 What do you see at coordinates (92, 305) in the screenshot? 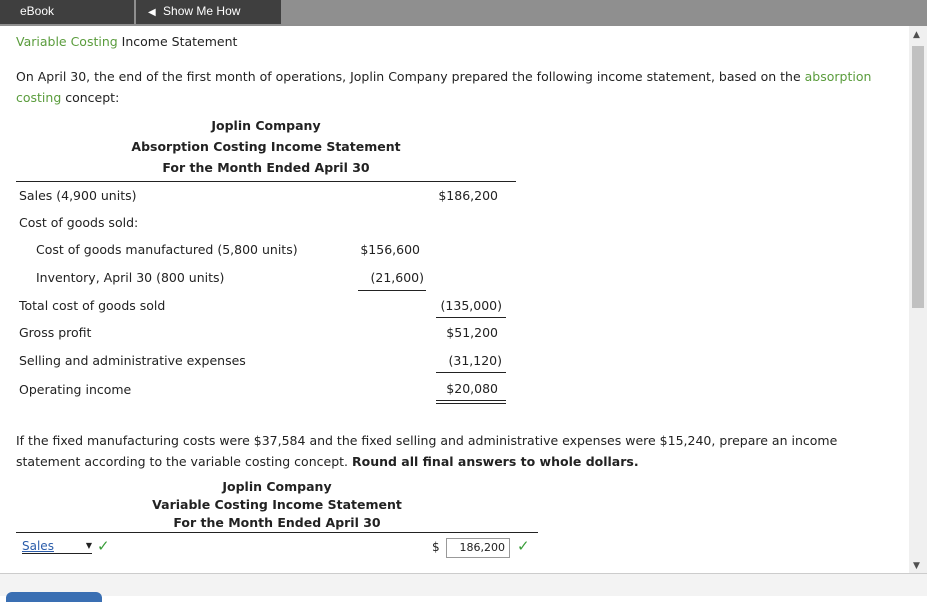
I see `row-label: Total cost of goods sold` at bounding box center [92, 305].